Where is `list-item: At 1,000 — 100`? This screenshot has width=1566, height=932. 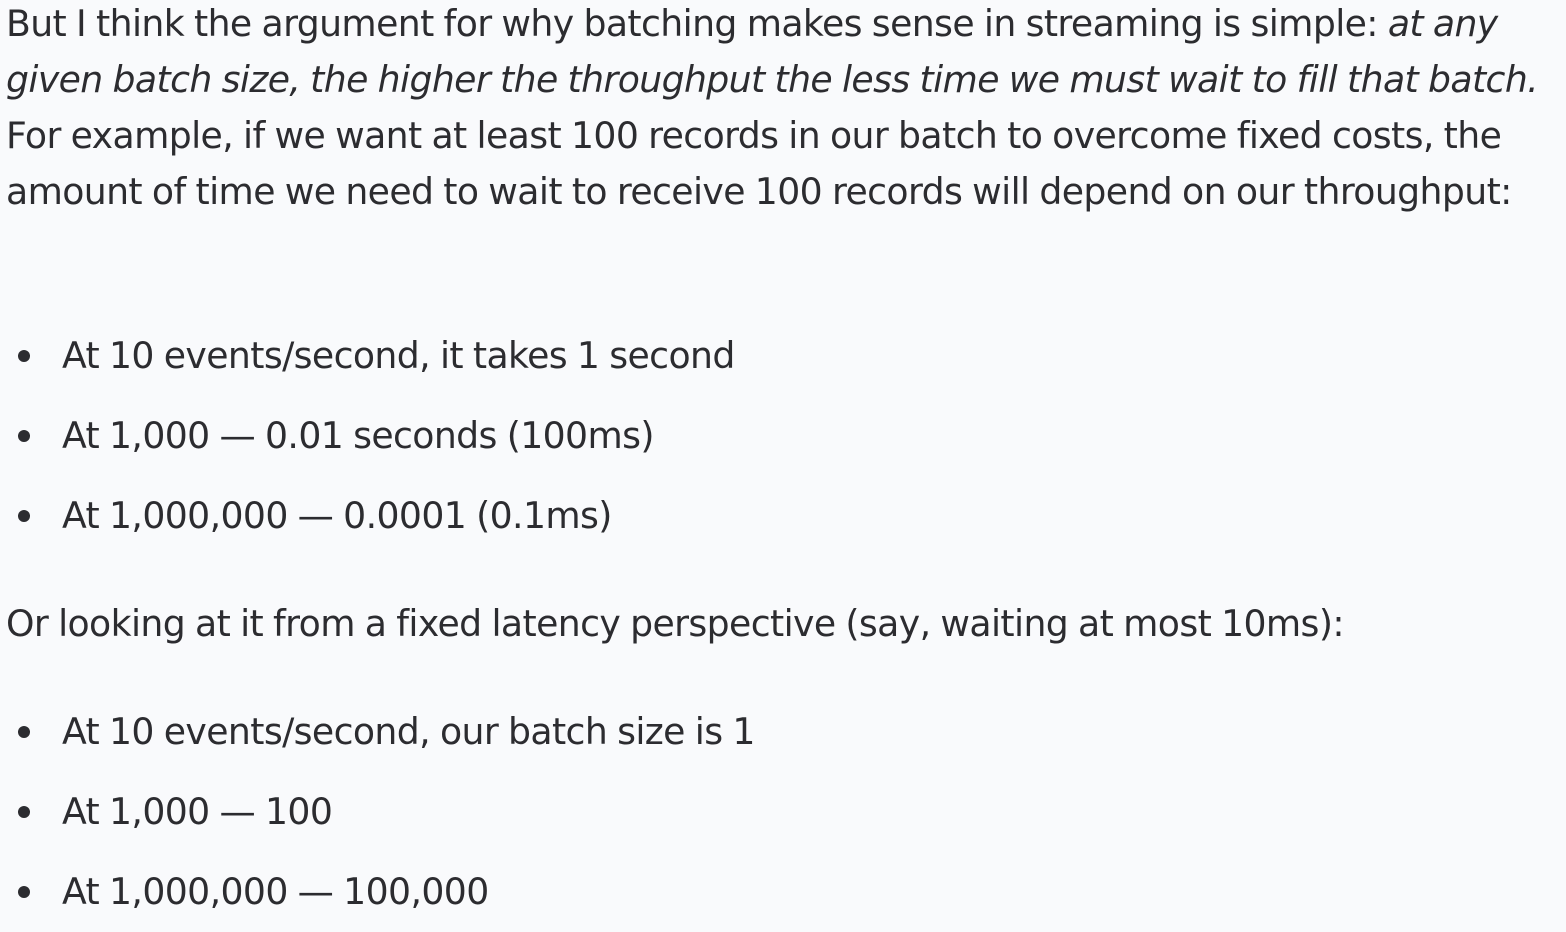
list-item: At 1,000 — 100 is located at coordinates (783, 824).